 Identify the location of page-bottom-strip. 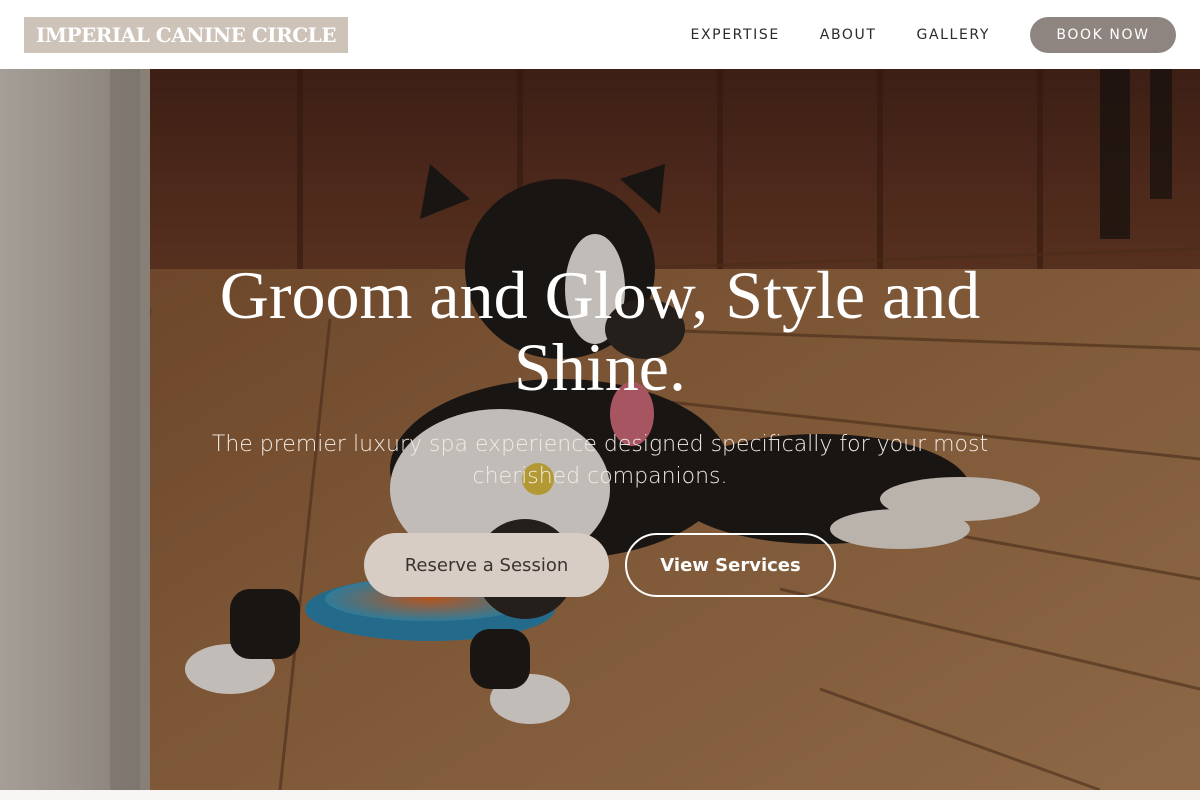
(600, 795).